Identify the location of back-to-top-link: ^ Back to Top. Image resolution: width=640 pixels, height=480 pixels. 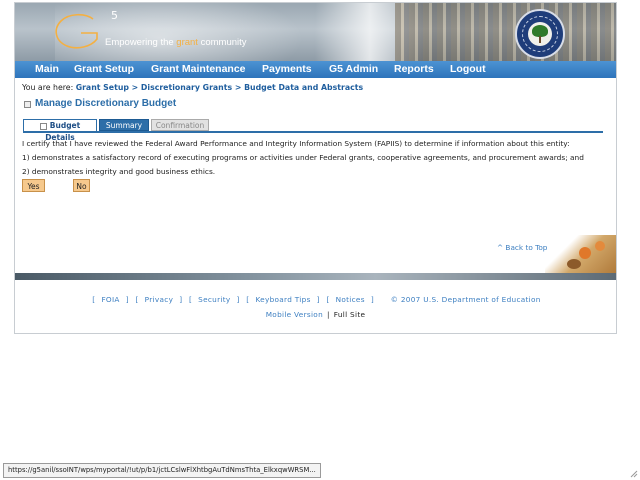
(522, 247).